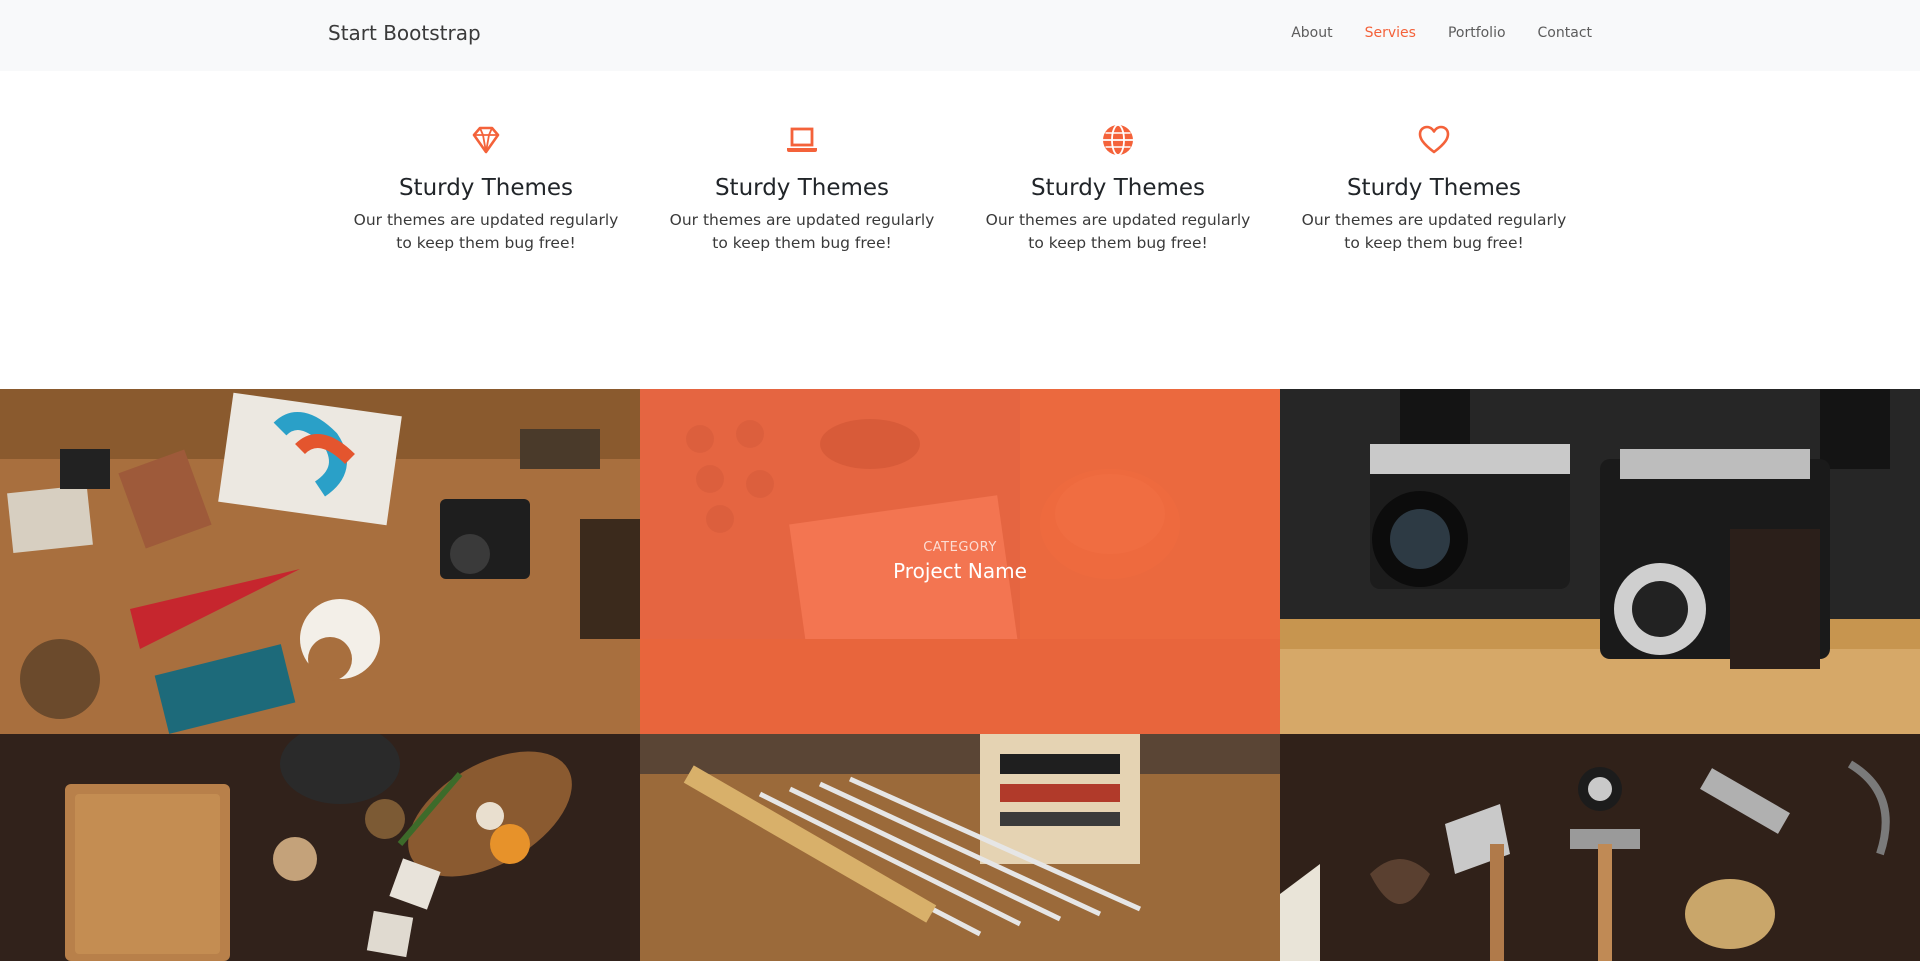  I want to click on nav-link-contact: Contact, so click(1565, 33).